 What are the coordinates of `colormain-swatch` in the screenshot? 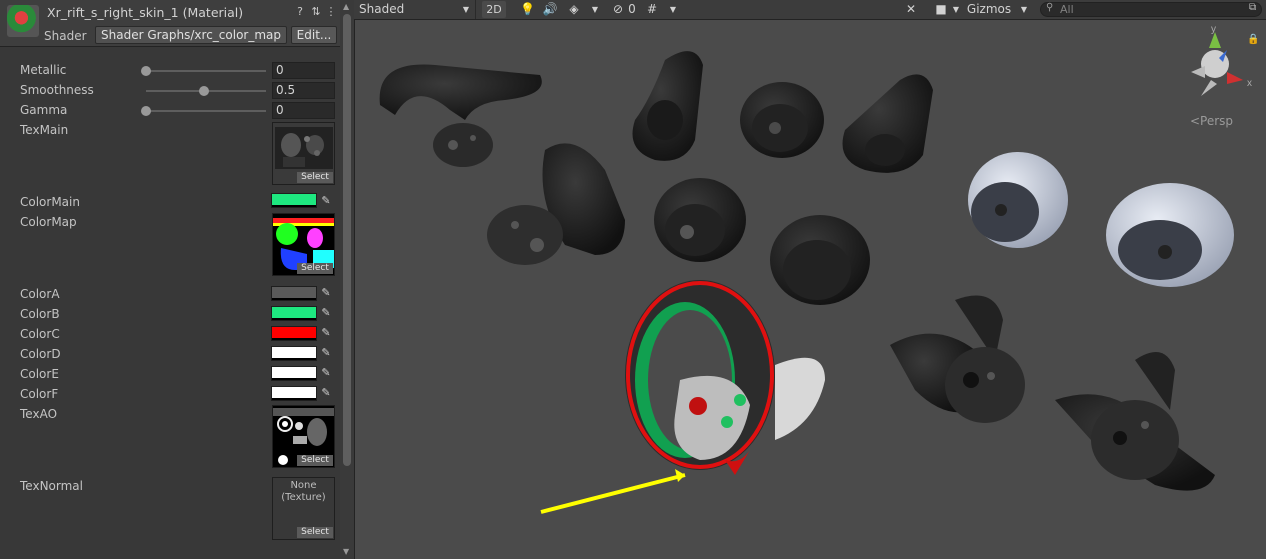 It's located at (294, 200).